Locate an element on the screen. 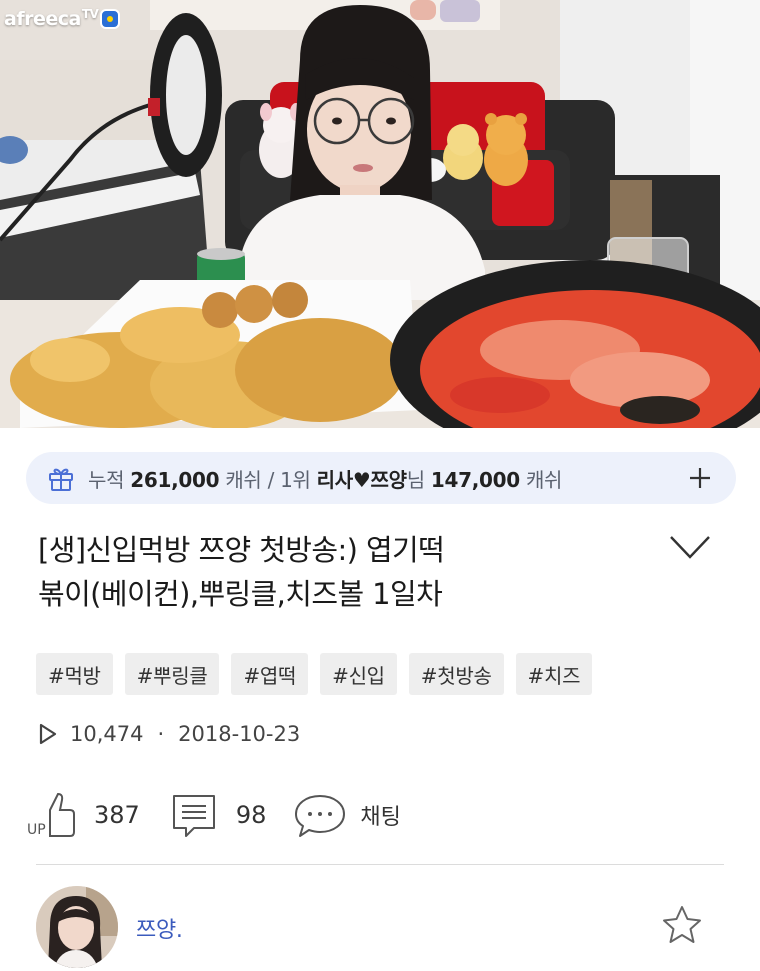  hashtag-chip: #치즈 is located at coordinates (554, 674).